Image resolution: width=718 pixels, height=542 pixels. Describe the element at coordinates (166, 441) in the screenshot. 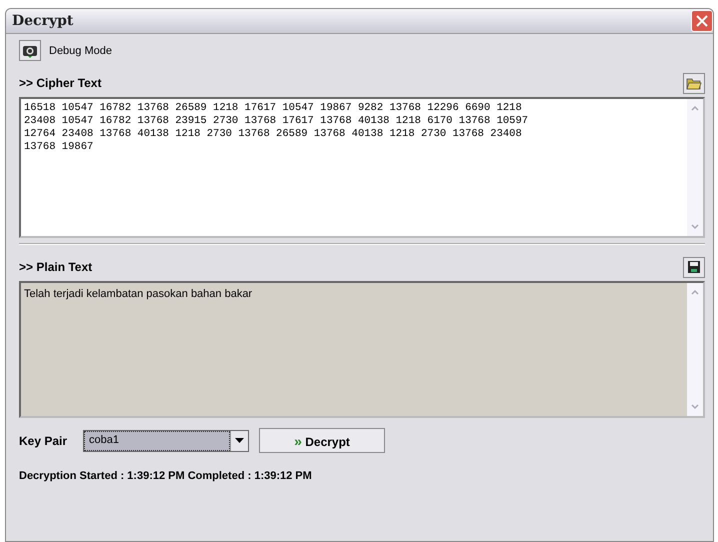

I see `key-pair-dropdown: coba1` at that location.